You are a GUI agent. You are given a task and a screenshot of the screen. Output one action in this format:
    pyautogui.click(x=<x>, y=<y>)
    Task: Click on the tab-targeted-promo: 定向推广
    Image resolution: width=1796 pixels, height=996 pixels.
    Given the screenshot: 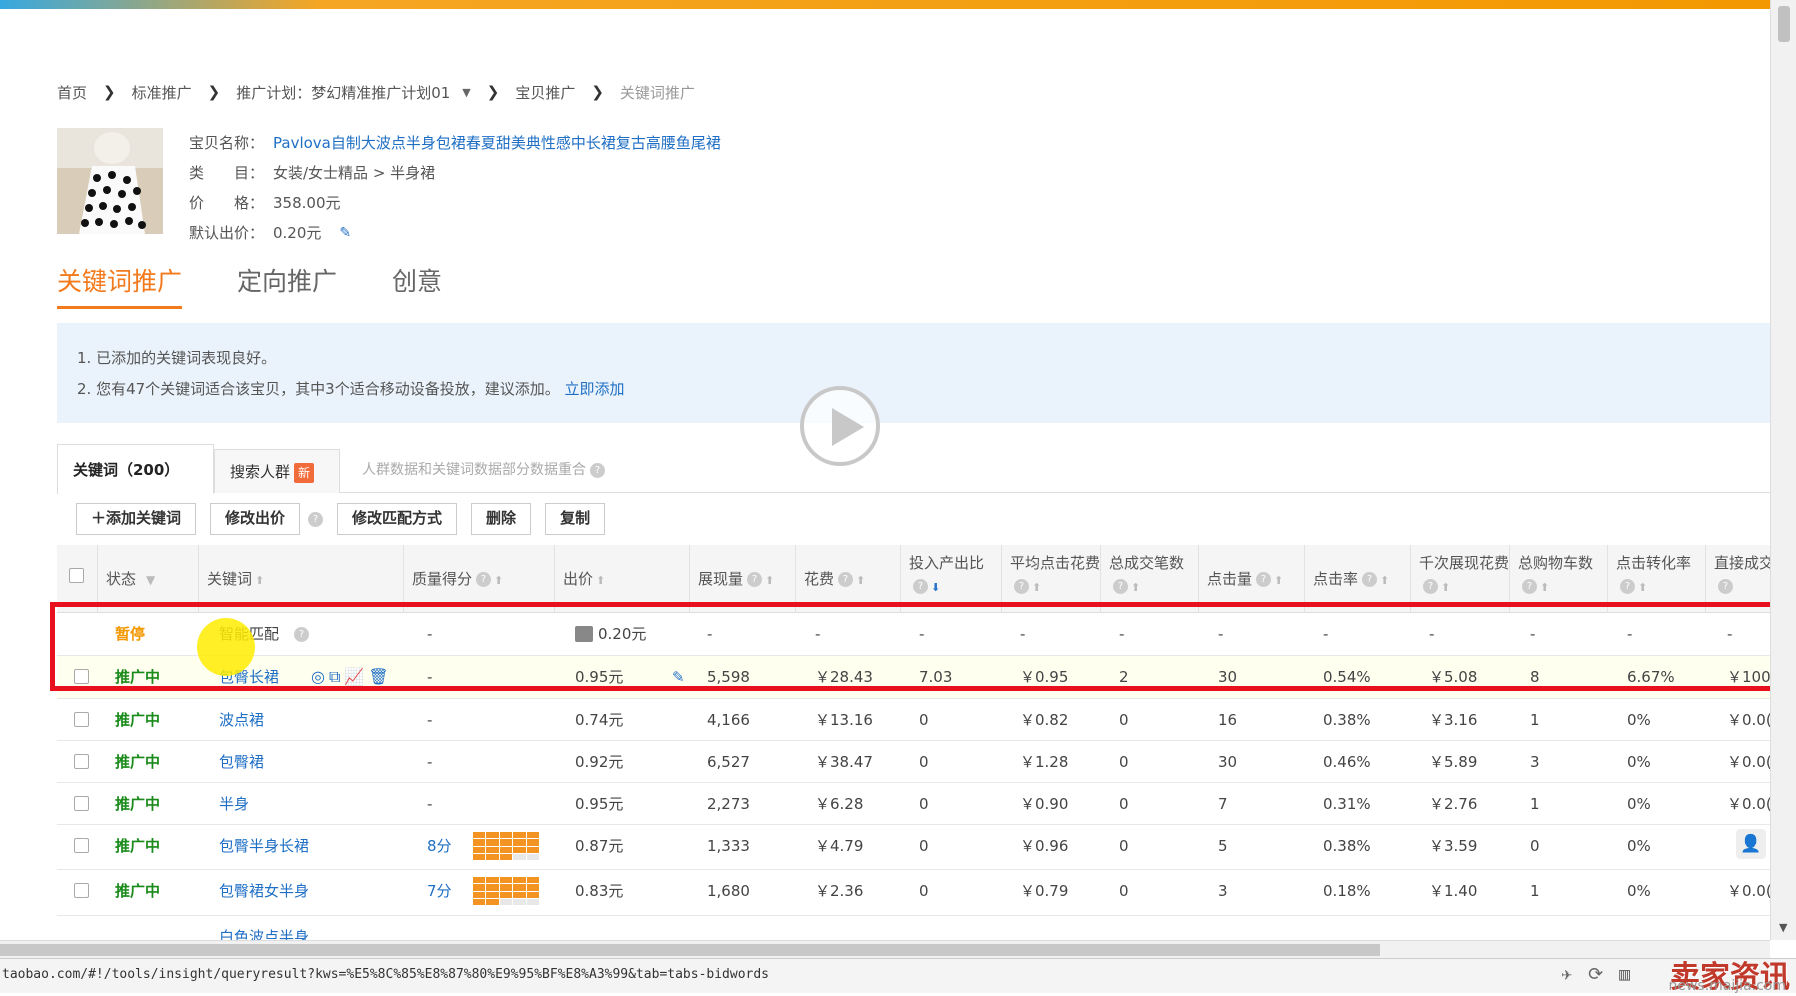 What is the action you would take?
    pyautogui.click(x=287, y=285)
    